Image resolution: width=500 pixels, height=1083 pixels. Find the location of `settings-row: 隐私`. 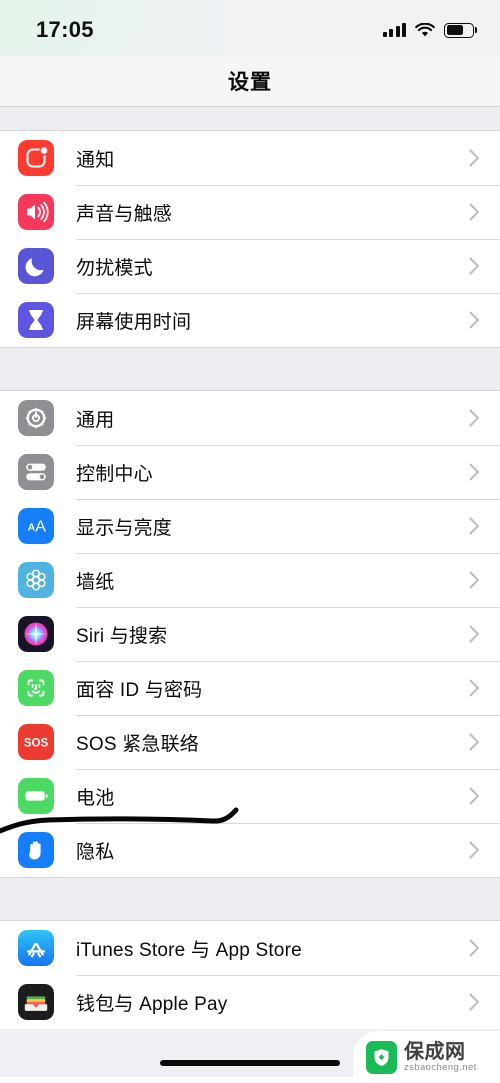

settings-row: 隐私 is located at coordinates (250, 850).